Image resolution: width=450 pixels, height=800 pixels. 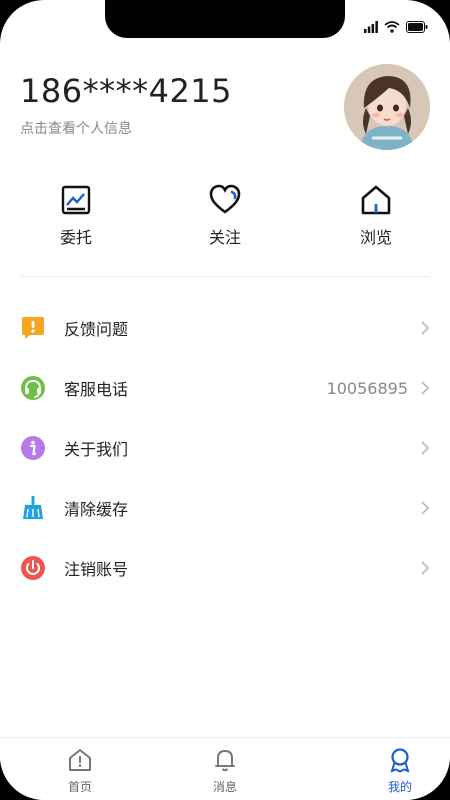 I want to click on bottom-tab-bar: 首页 消息 我的, so click(x=225, y=768).